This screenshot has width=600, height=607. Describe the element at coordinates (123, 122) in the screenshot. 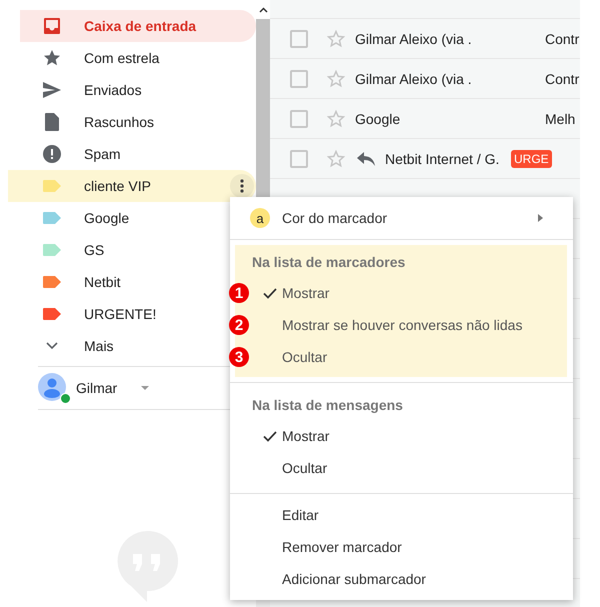

I see `sidebar-item: Rascunhos` at that location.